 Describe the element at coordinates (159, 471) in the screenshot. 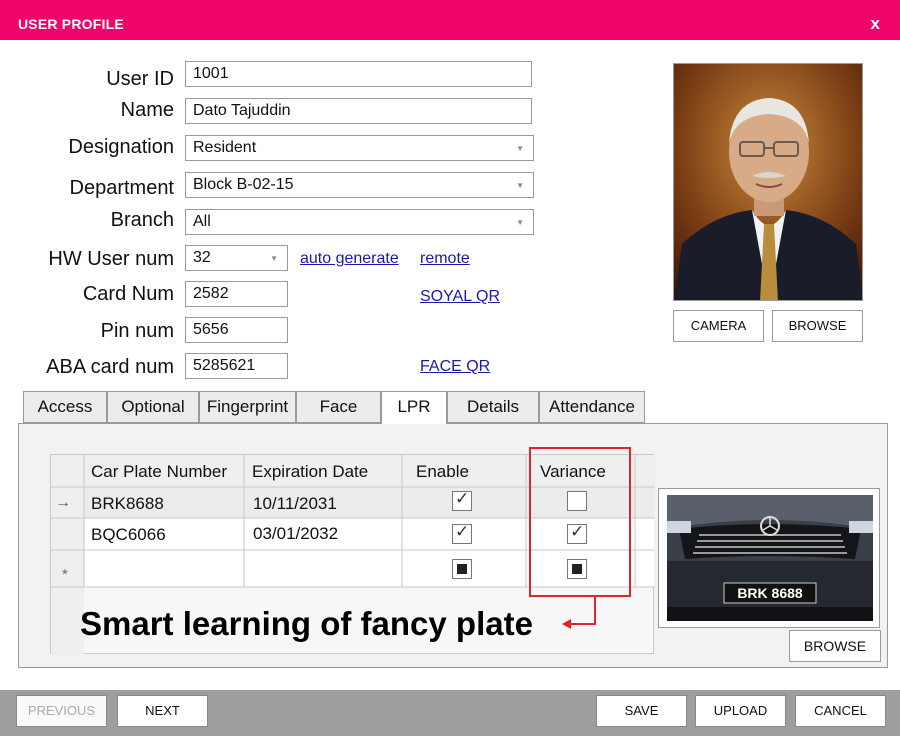

I see `column-header-plate: Car Plate Number` at that location.